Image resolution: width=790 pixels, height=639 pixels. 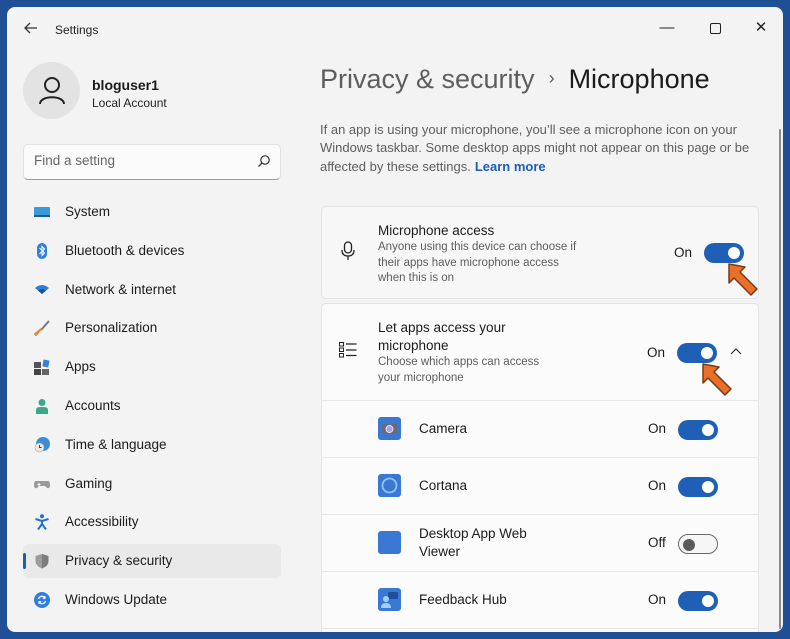 I want to click on app-row-camera: Camera On, so click(x=540, y=428).